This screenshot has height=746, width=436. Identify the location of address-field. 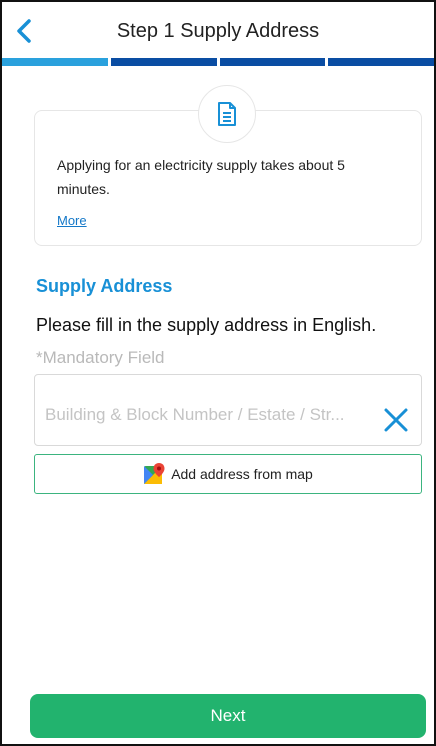
(228, 410).